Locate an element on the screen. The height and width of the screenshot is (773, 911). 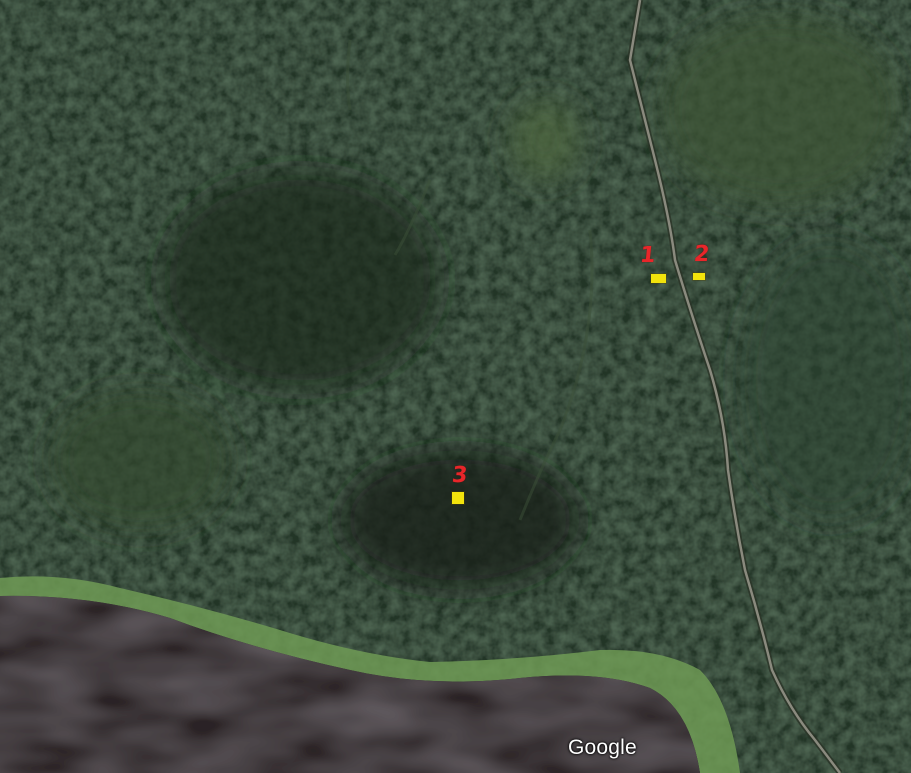
marker-1-icon is located at coordinates (658, 278).